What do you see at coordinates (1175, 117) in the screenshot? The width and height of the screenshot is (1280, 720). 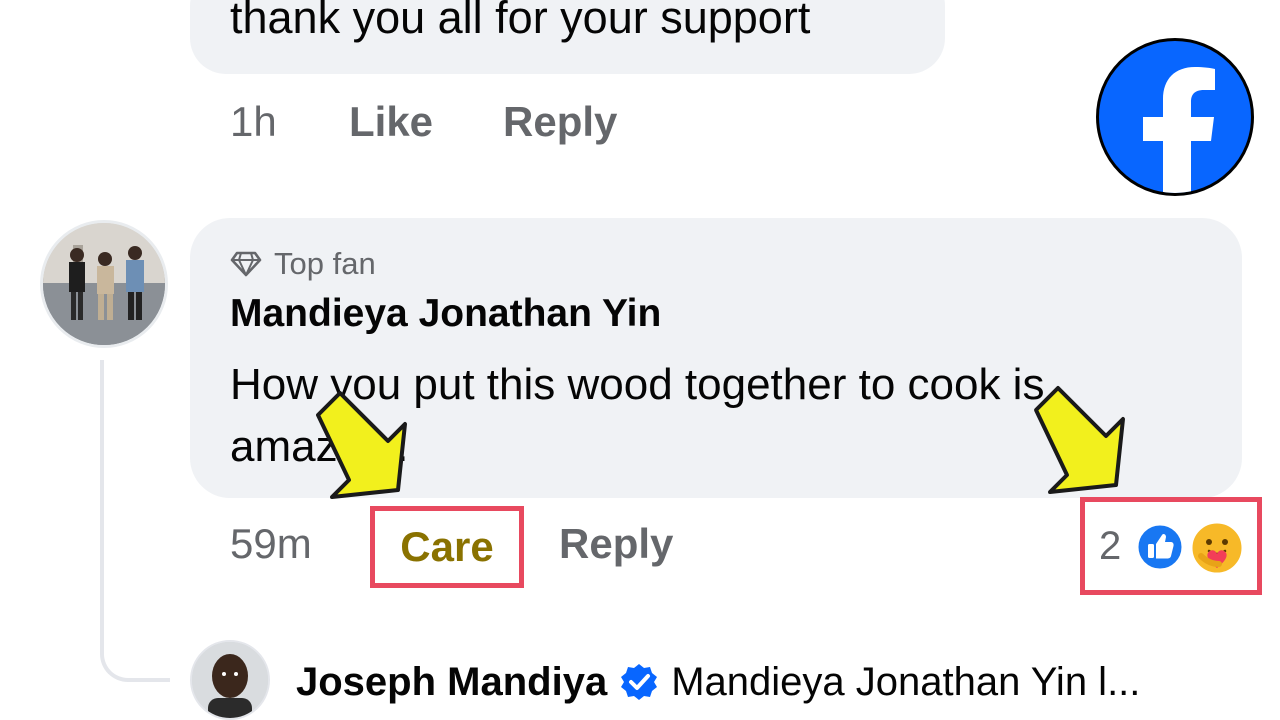 I see `facebook-logo-icon` at bounding box center [1175, 117].